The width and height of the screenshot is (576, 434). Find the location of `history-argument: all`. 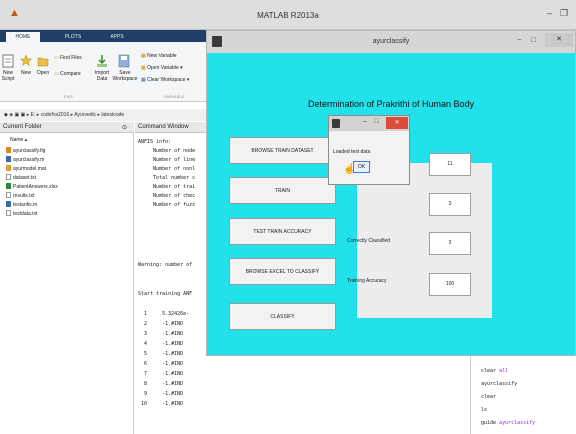

history-argument: all is located at coordinates (504, 371).